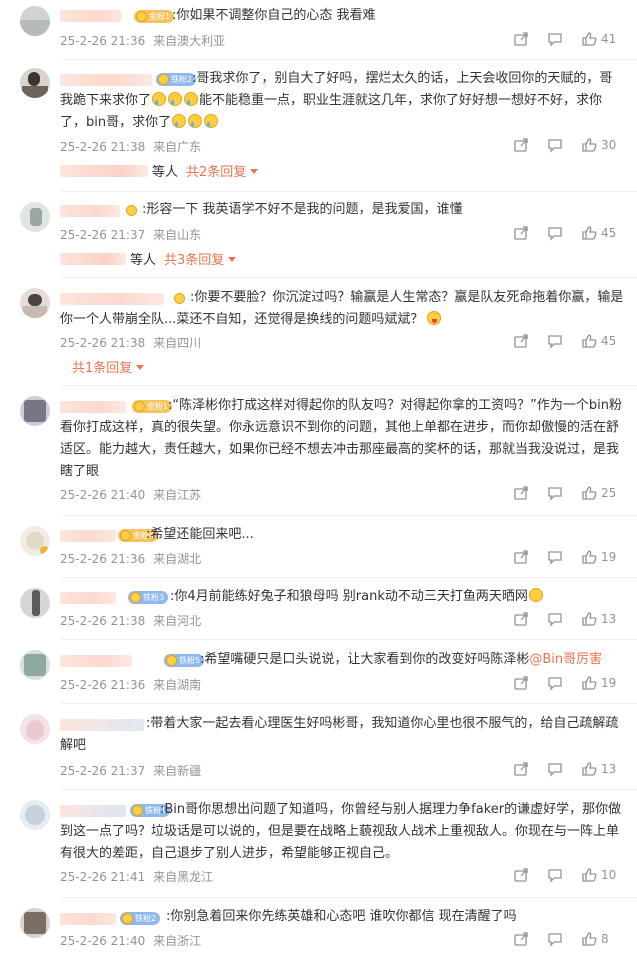 Image resolution: width=637 pixels, height=954 pixels. I want to click on location: 来自湖北, so click(177, 559).